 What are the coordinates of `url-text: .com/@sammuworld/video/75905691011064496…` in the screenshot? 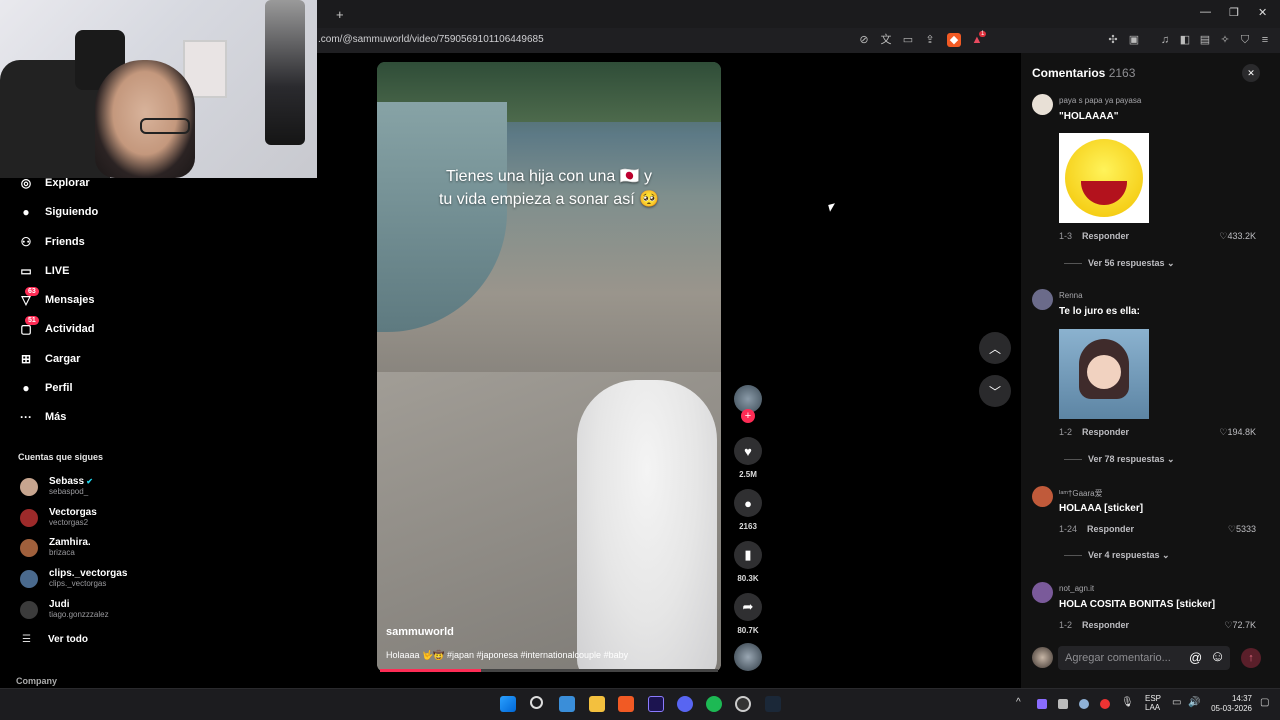 It's located at (431, 39).